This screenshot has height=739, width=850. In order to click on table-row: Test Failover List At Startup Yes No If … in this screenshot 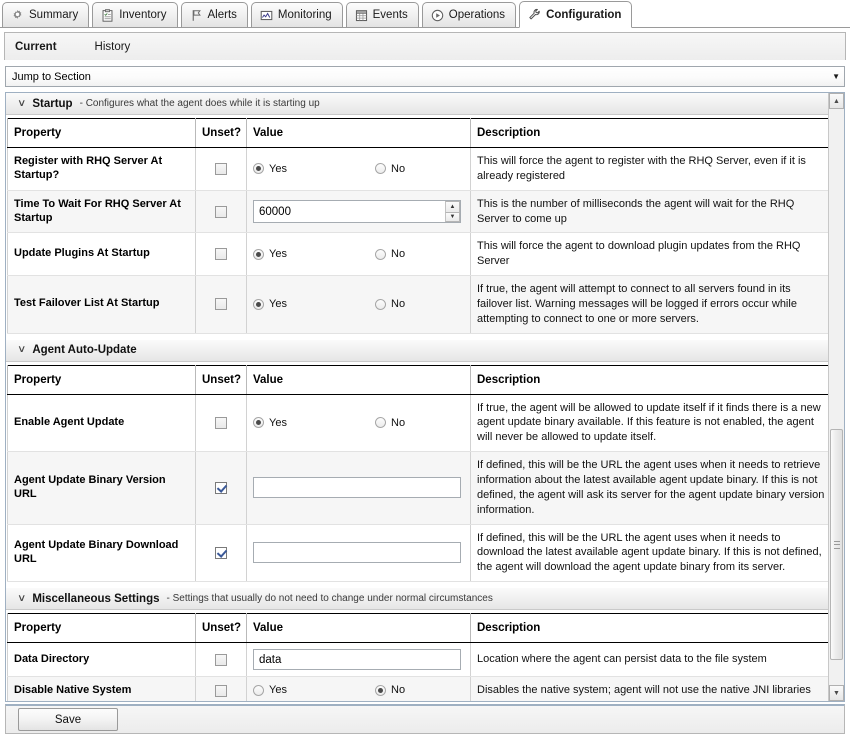, I will do `click(420, 304)`.